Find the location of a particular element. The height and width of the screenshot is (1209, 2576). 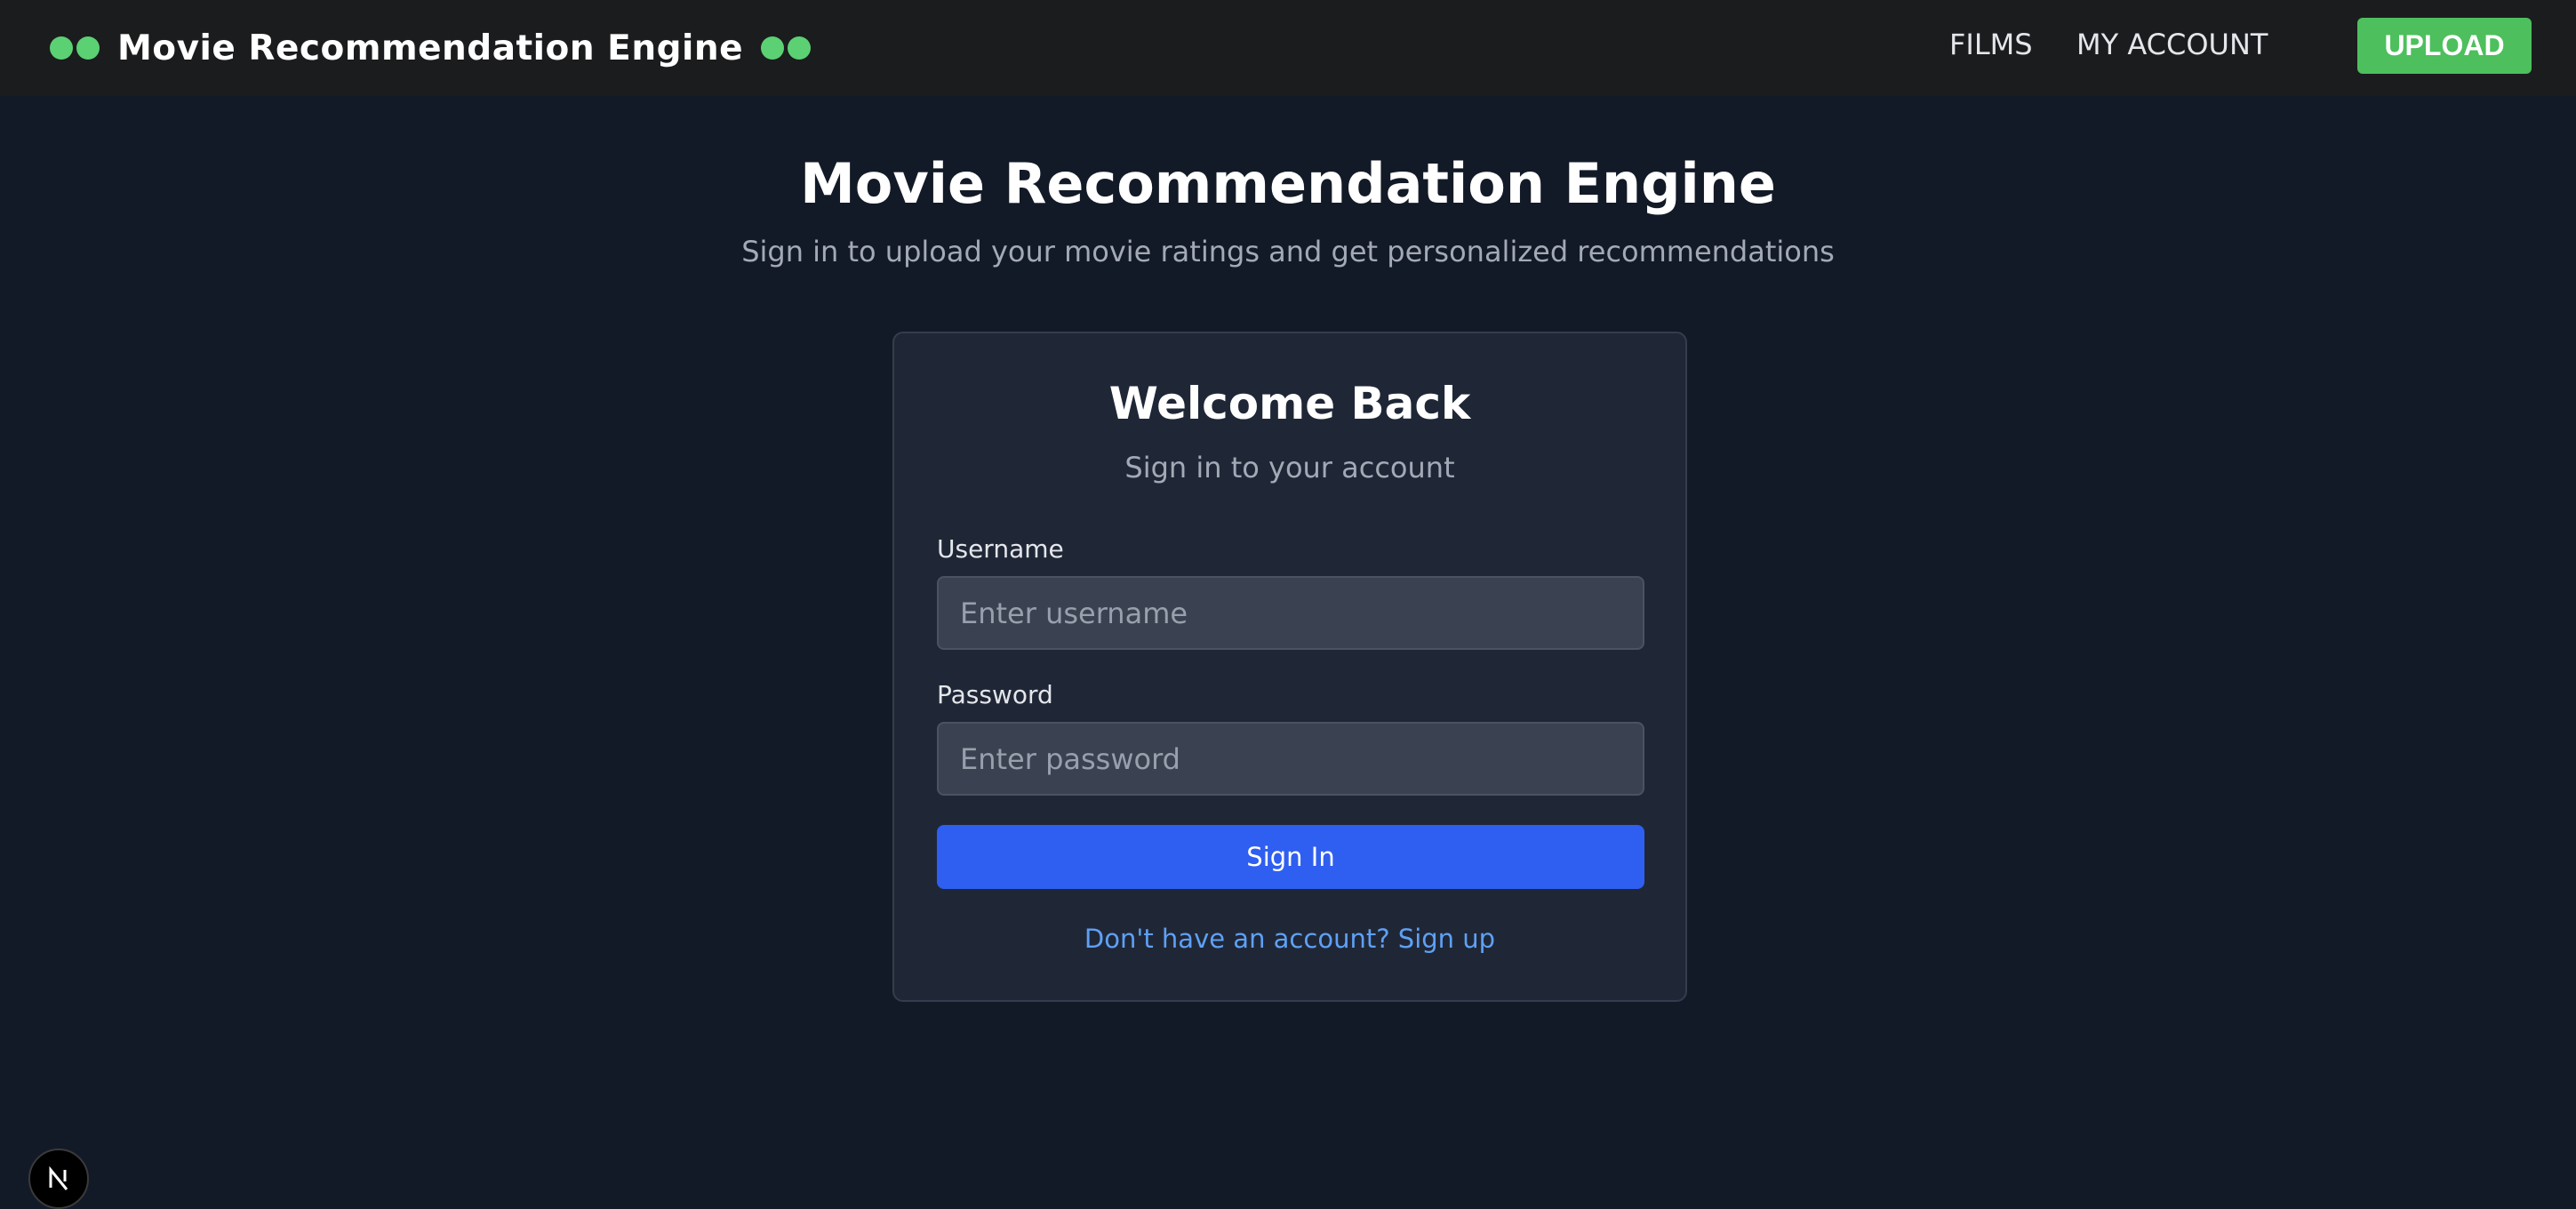

brand-dots-right is located at coordinates (787, 48).